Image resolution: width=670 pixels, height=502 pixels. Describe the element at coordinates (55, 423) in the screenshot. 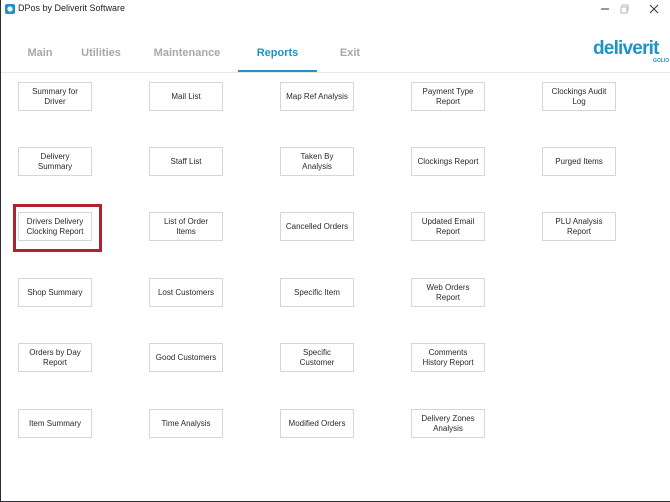

I see `report-item-summary: Item Summary` at that location.